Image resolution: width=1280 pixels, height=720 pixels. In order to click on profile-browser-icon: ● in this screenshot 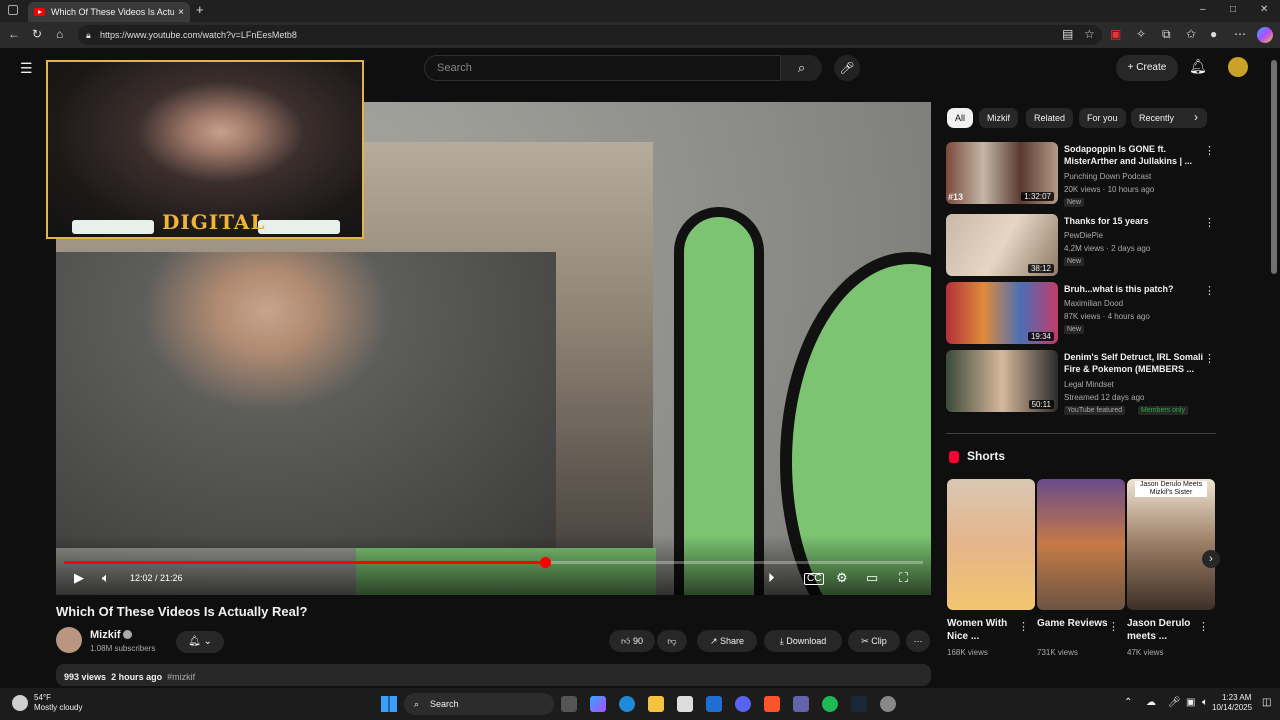, I will do `click(1213, 34)`.